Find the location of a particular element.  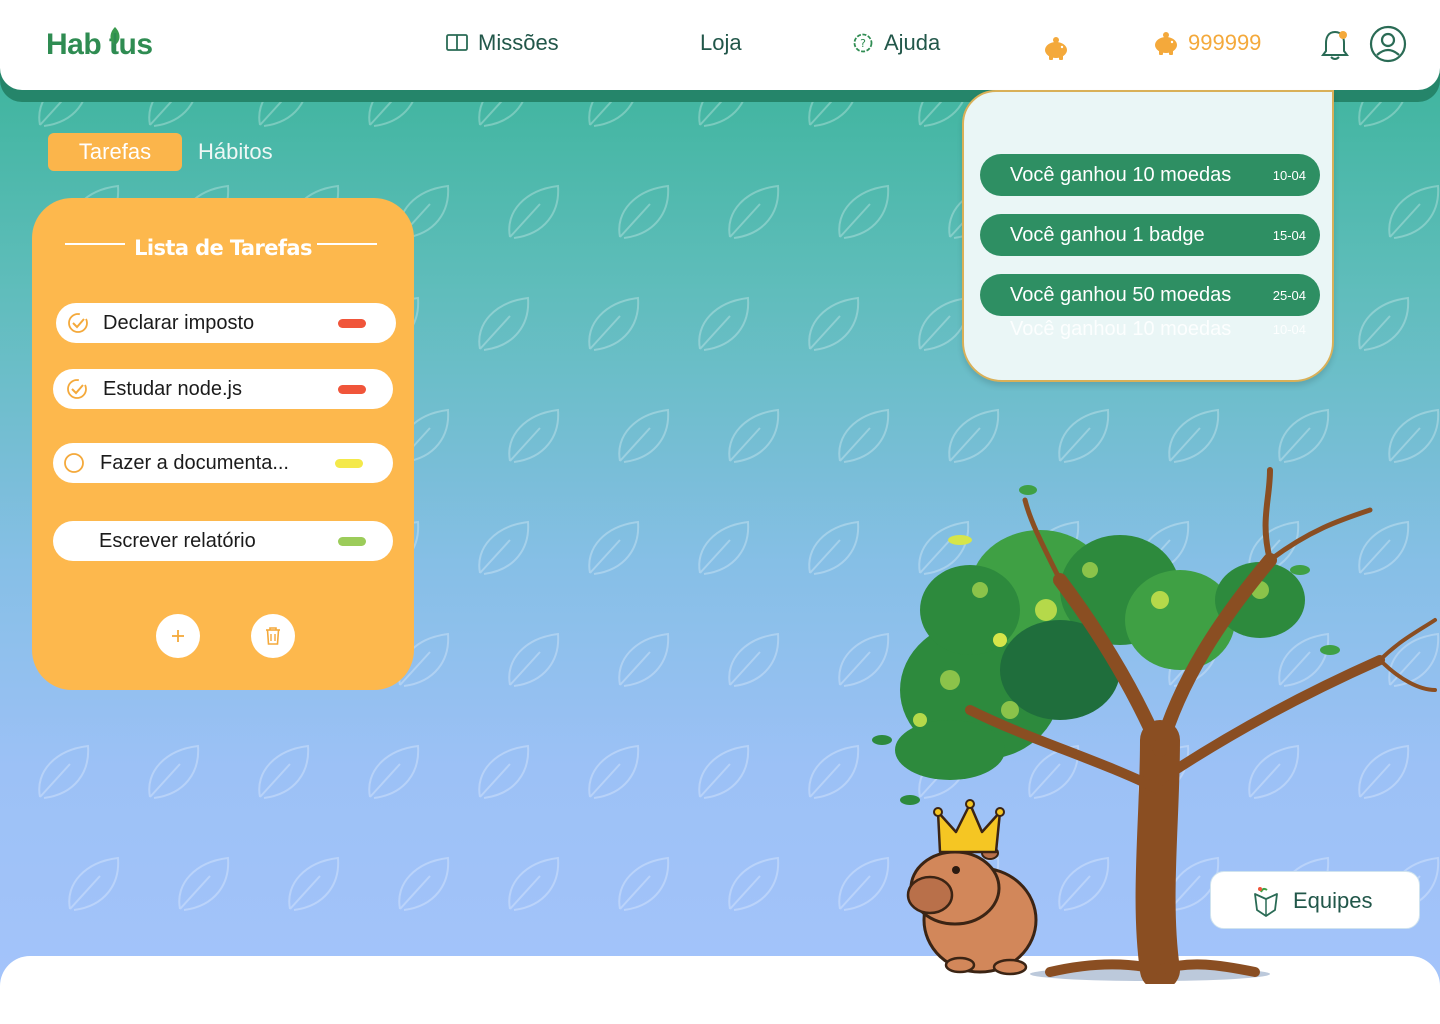

empty-circle-icon is located at coordinates (74, 463).